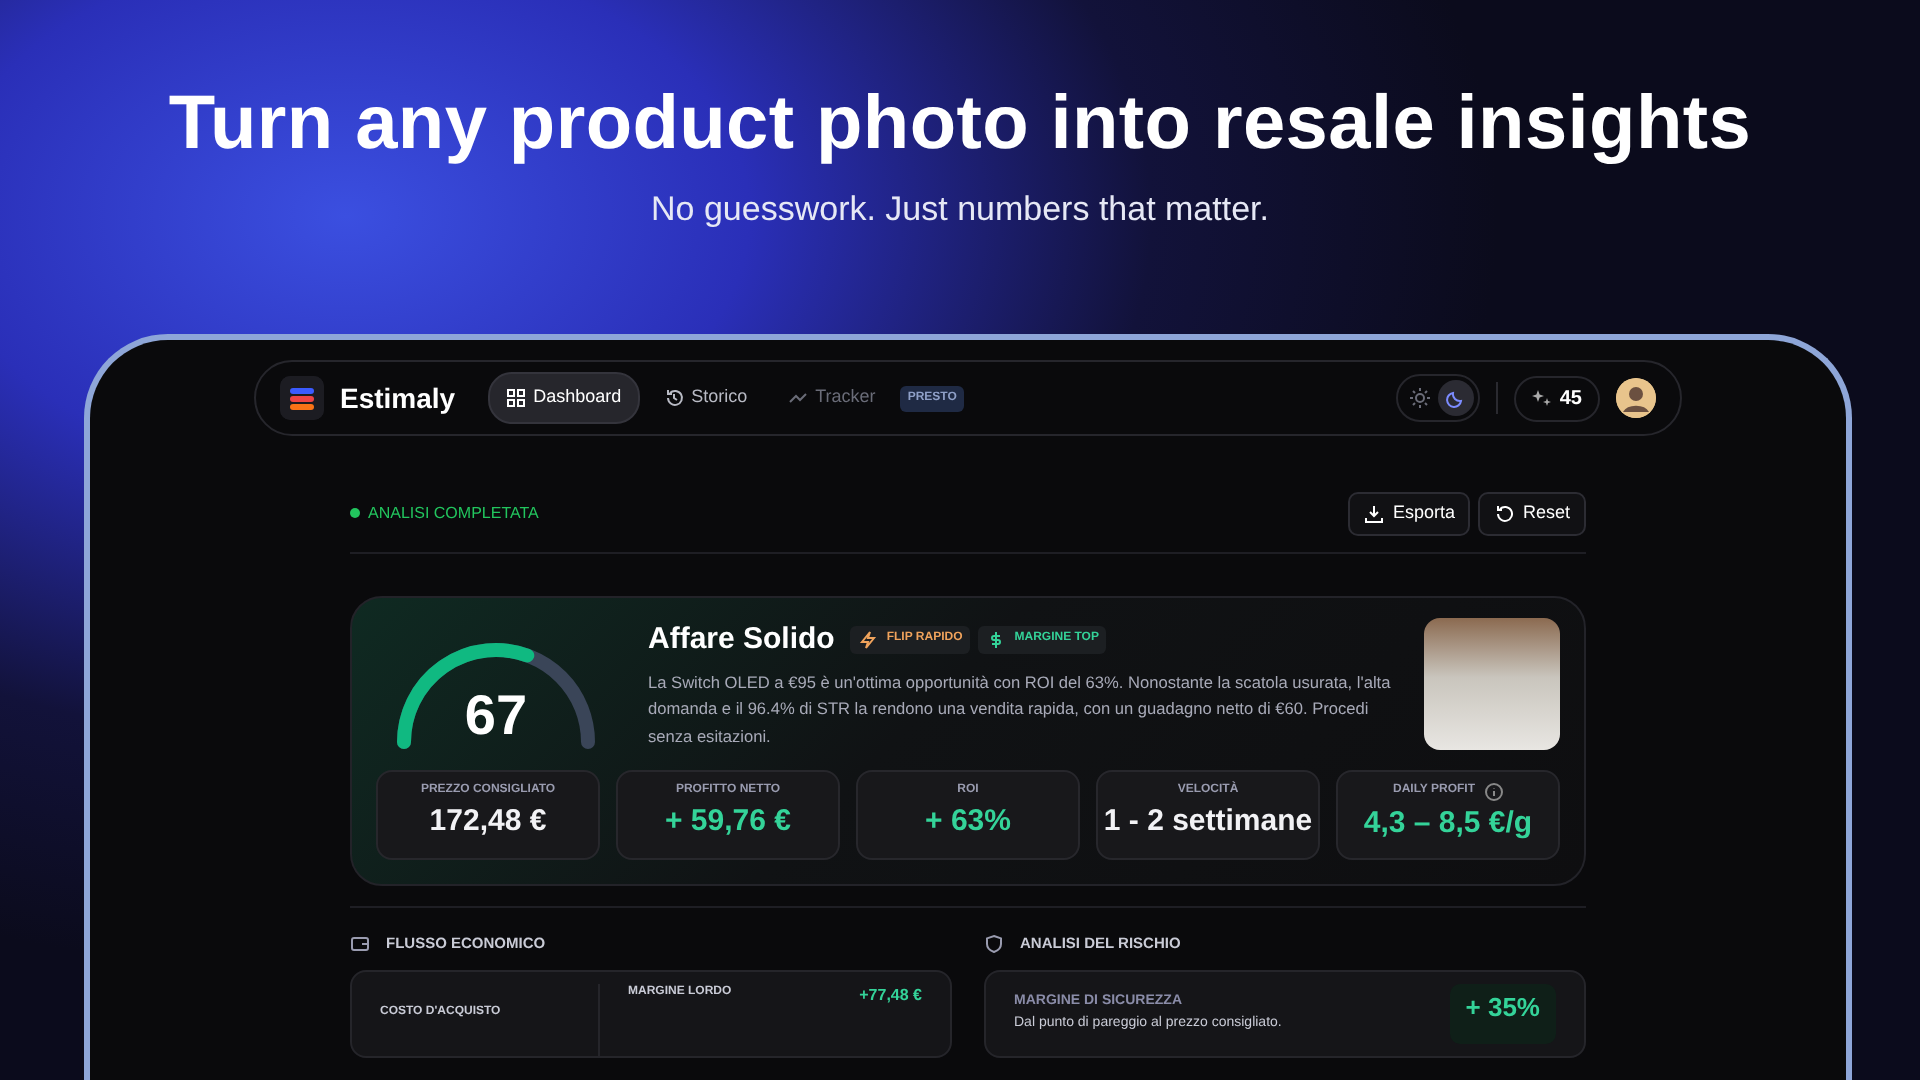  Describe the element at coordinates (960, 125) in the screenshot. I see `headline: Turn any product photo into resale insights` at that location.